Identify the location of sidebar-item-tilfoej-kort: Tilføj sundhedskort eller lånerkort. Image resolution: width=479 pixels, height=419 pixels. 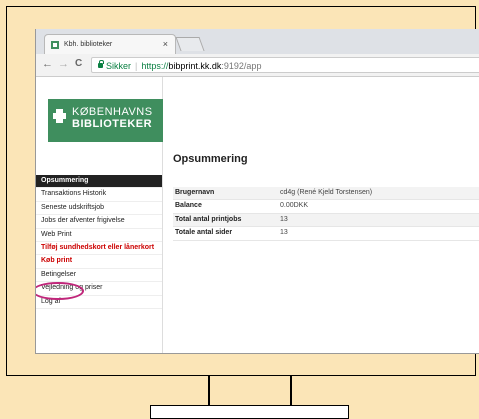
(99, 249).